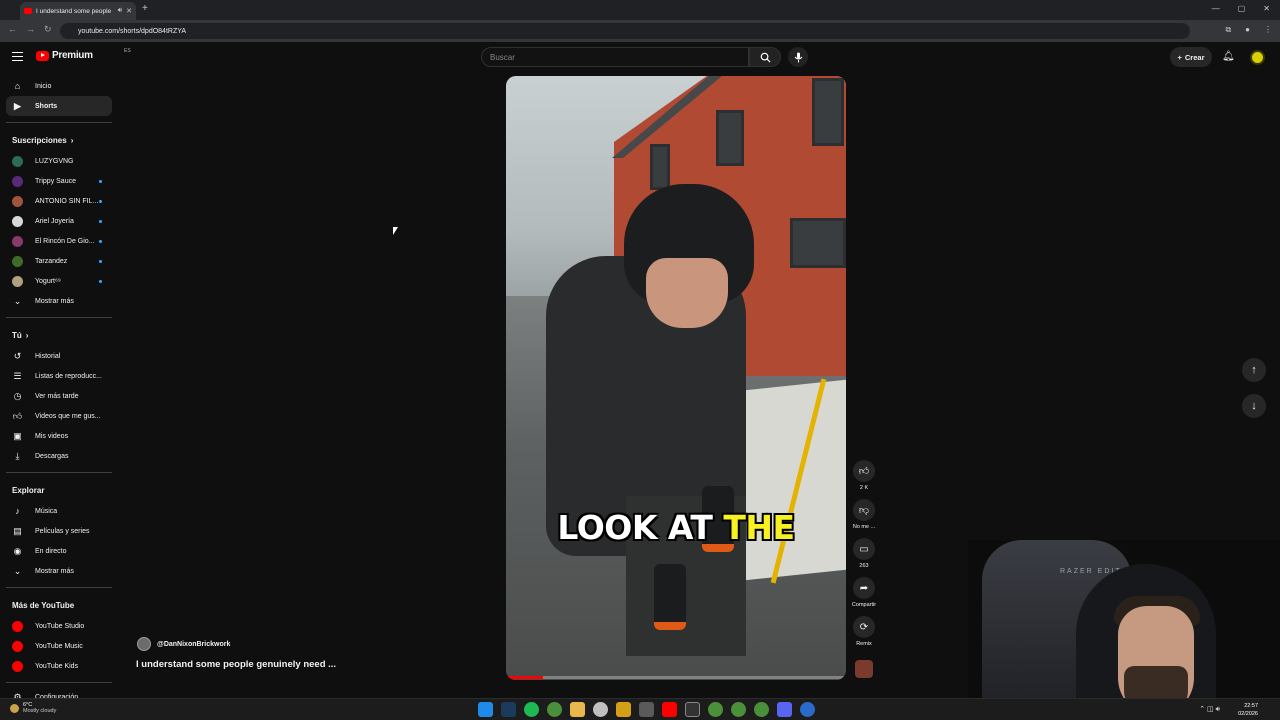 The image size is (1280, 720). I want to click on browser-tab: I understand some people 🔊︎ ✕, so click(78, 11).